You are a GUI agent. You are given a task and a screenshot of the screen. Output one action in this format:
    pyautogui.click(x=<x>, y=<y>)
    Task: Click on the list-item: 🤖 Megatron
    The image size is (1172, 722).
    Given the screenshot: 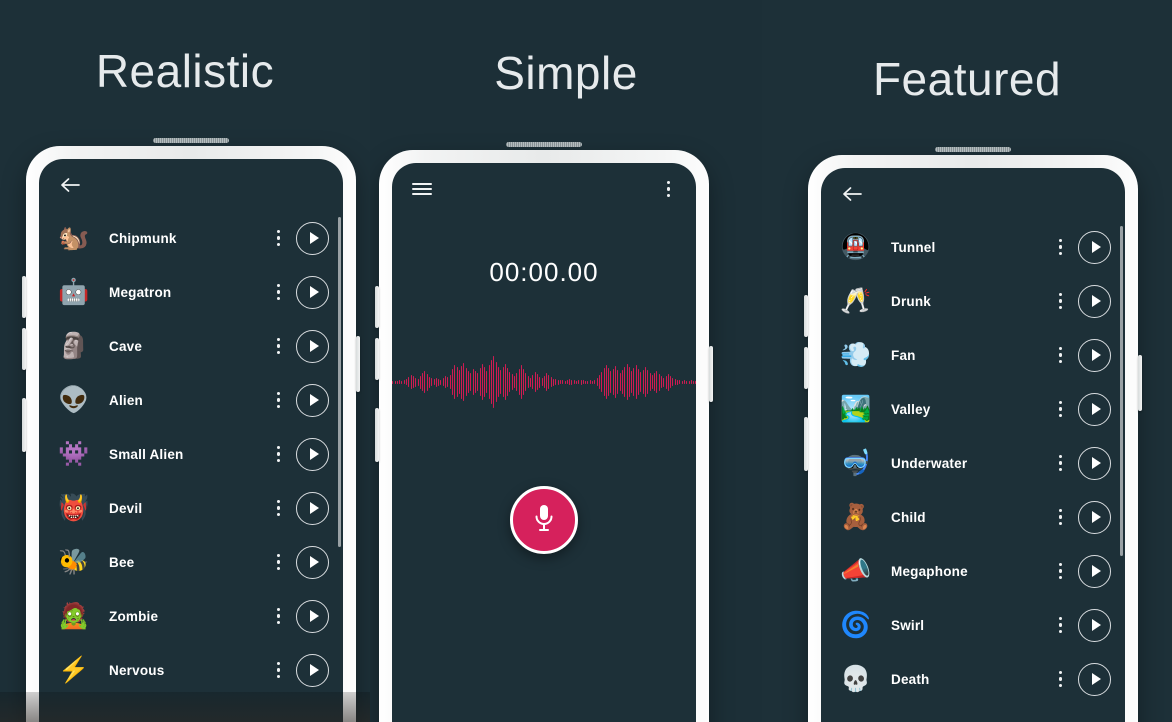 What is the action you would take?
    pyautogui.click(x=191, y=292)
    